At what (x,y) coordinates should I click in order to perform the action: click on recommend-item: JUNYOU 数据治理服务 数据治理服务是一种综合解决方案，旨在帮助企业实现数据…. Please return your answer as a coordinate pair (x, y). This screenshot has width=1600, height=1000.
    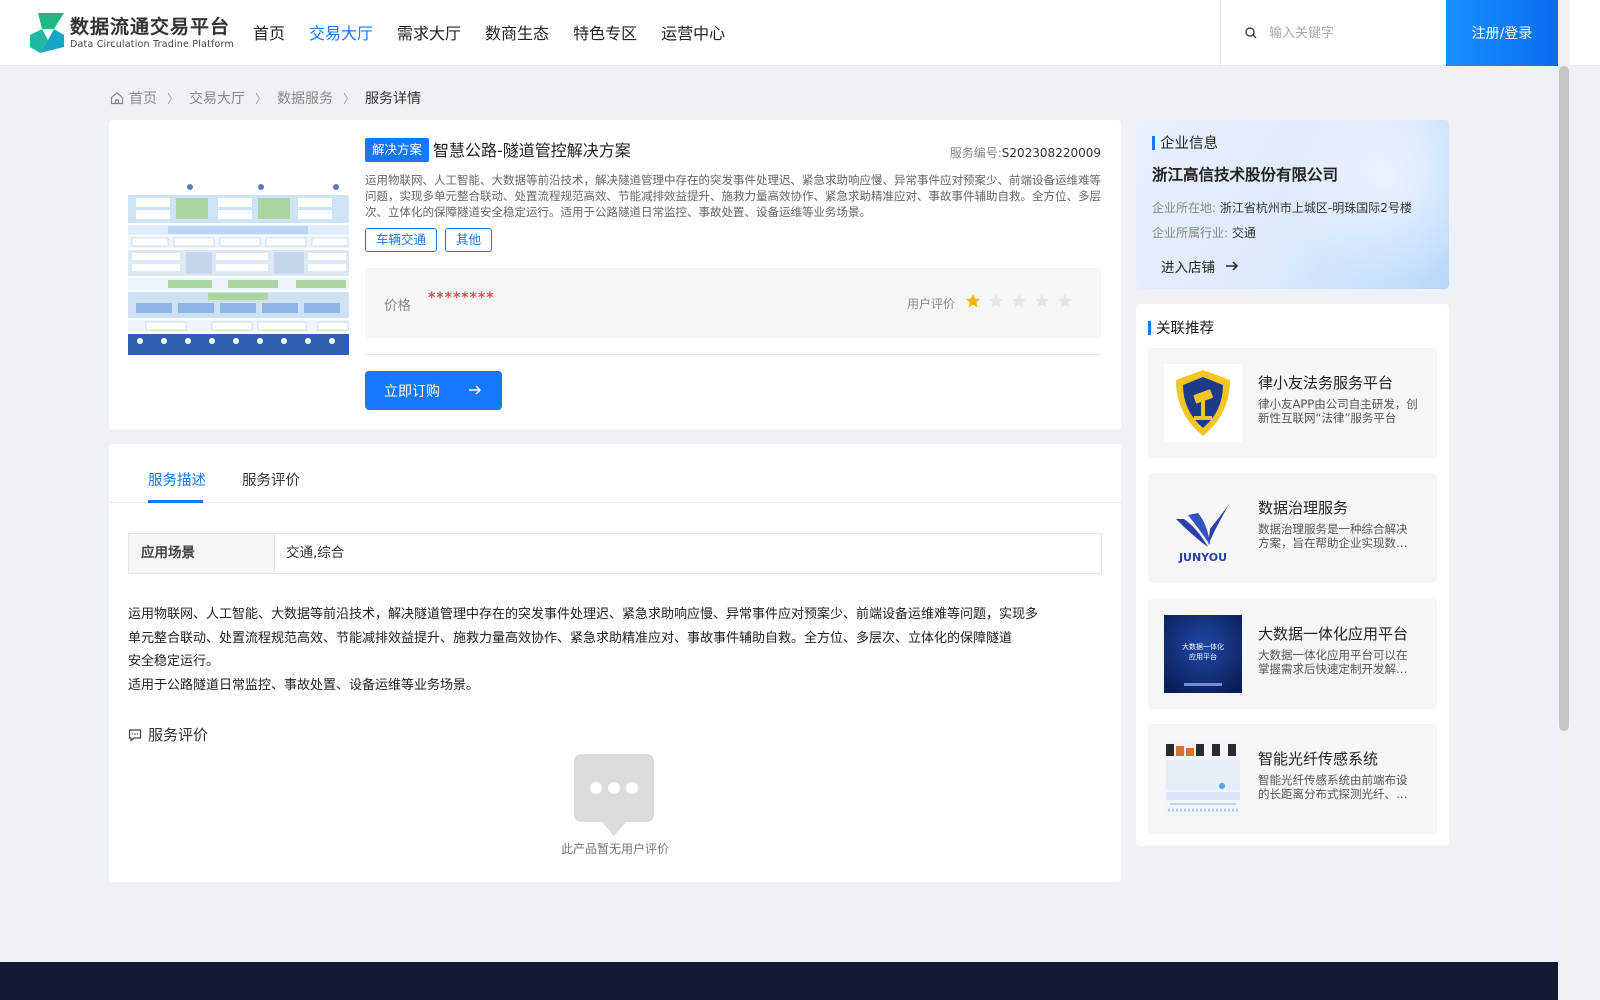
    Looking at the image, I should click on (1292, 528).